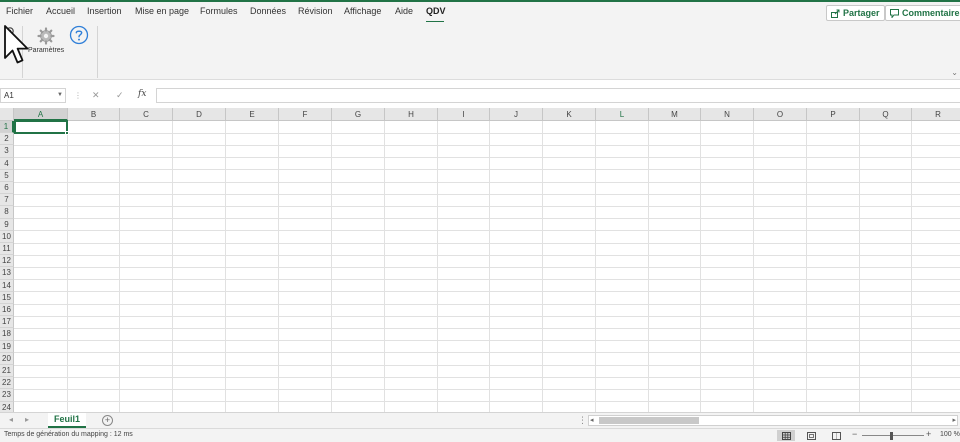 Image resolution: width=960 pixels, height=442 pixels. What do you see at coordinates (142, 94) in the screenshot?
I see `insert-function-icon: fx` at bounding box center [142, 94].